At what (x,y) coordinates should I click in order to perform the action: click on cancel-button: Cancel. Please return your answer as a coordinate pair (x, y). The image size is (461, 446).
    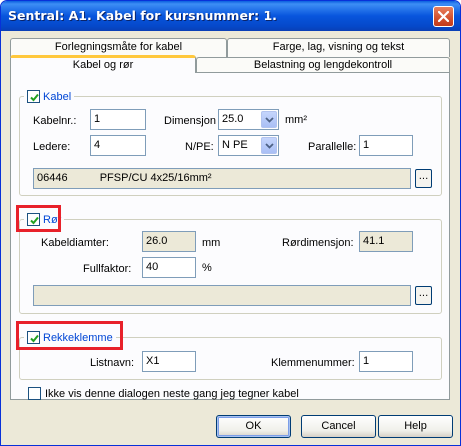
    Looking at the image, I should click on (338, 426).